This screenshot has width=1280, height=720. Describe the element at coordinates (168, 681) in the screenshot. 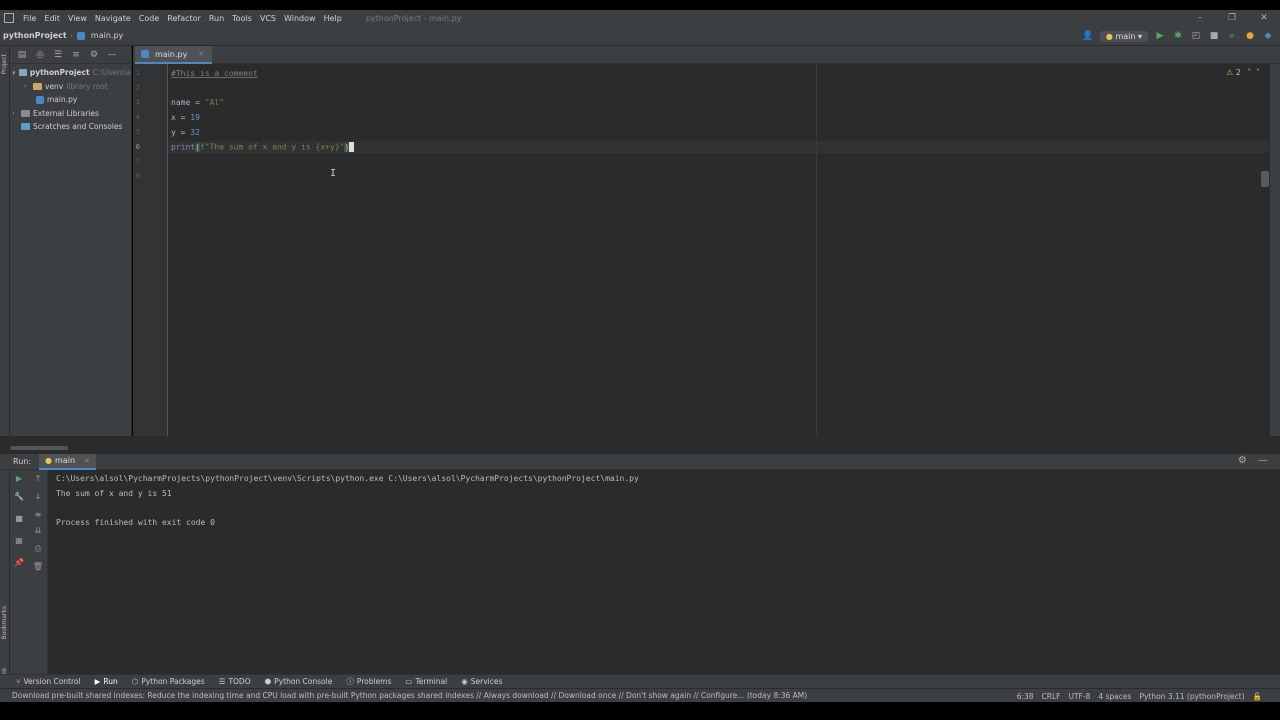

I see `tool-python-packages: ⬡ Python Packages` at that location.